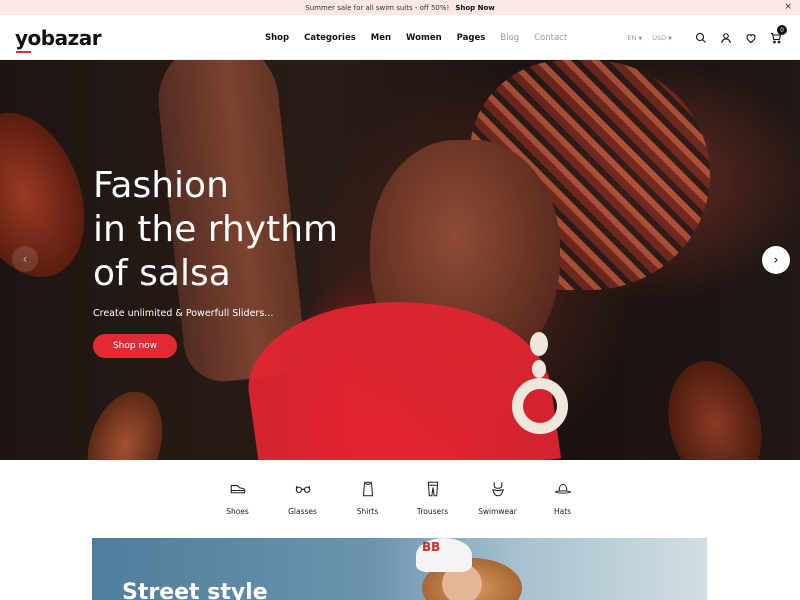 The image size is (800, 600). Describe the element at coordinates (237, 511) in the screenshot. I see `category-label: Shoes` at that location.